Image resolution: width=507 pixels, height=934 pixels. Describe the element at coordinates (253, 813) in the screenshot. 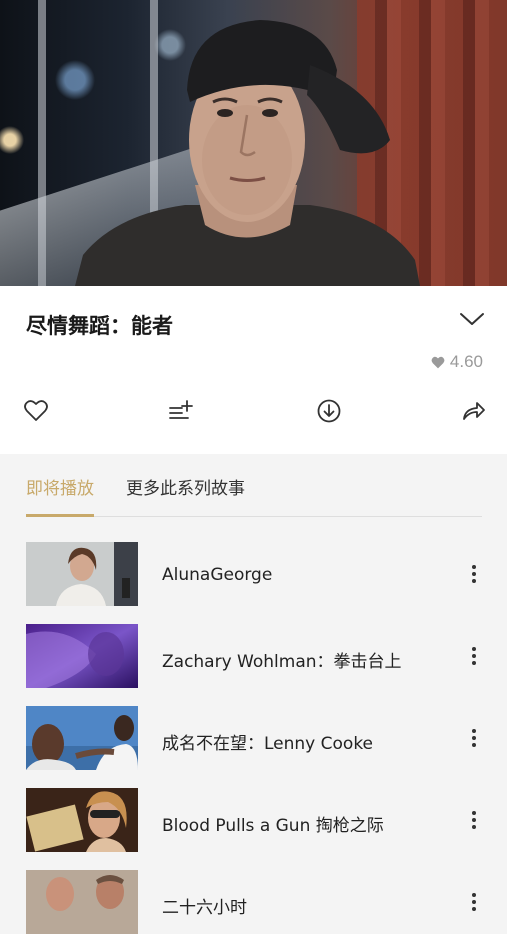

I see `list-item: Blood Pulls a Gun 掏枪之际` at that location.